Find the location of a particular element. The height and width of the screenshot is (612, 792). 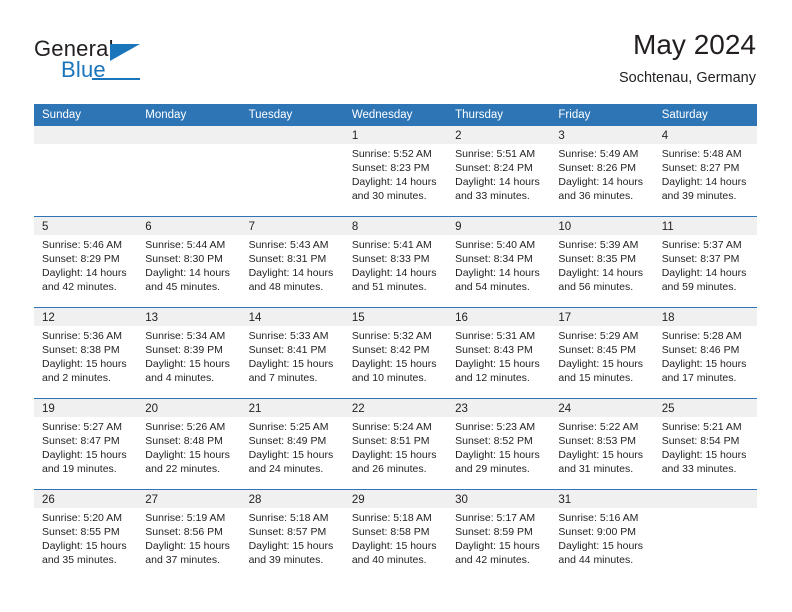

sunset-text: Sunset: 8:42 PM is located at coordinates (390, 350).